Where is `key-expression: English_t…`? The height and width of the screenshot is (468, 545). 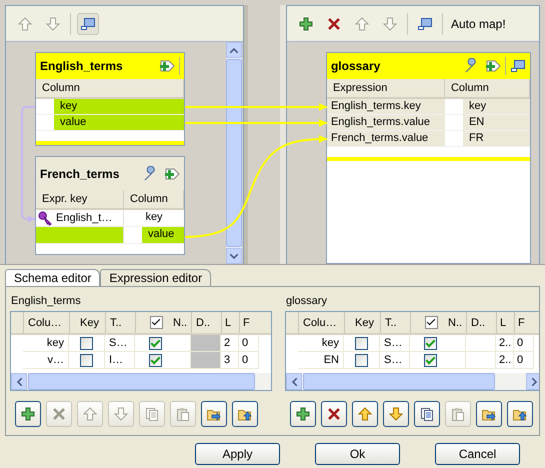 key-expression: English_t… is located at coordinates (84, 218).